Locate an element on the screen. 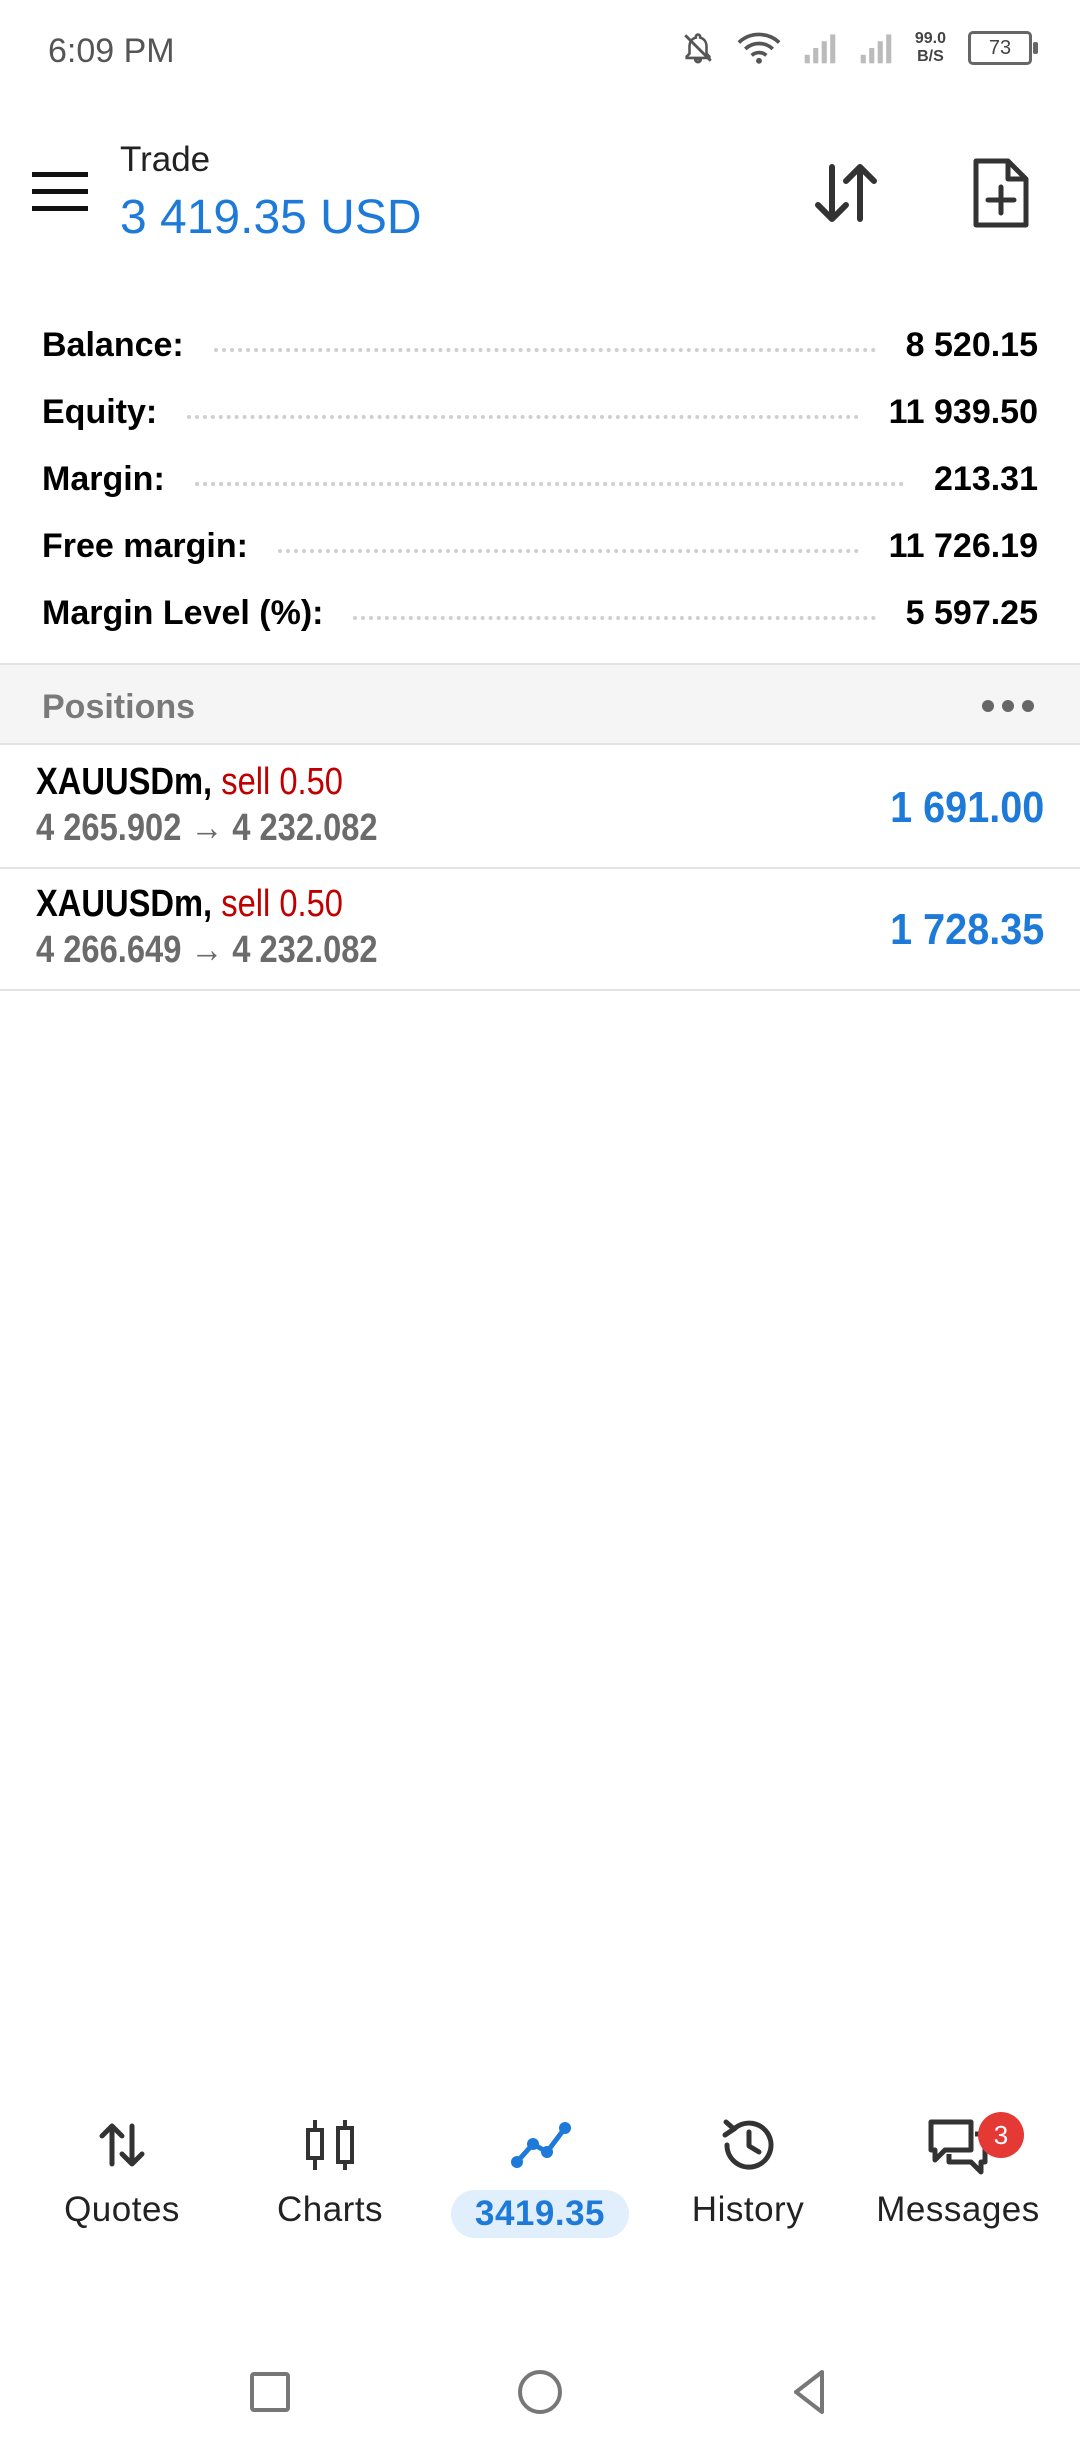 The height and width of the screenshot is (2460, 1080). nav-label: History is located at coordinates (748, 2209).